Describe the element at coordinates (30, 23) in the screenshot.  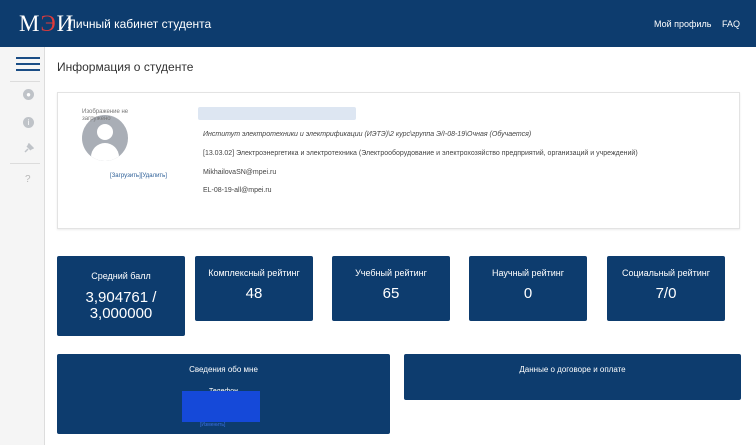
I see `logo-letter-m: М` at that location.